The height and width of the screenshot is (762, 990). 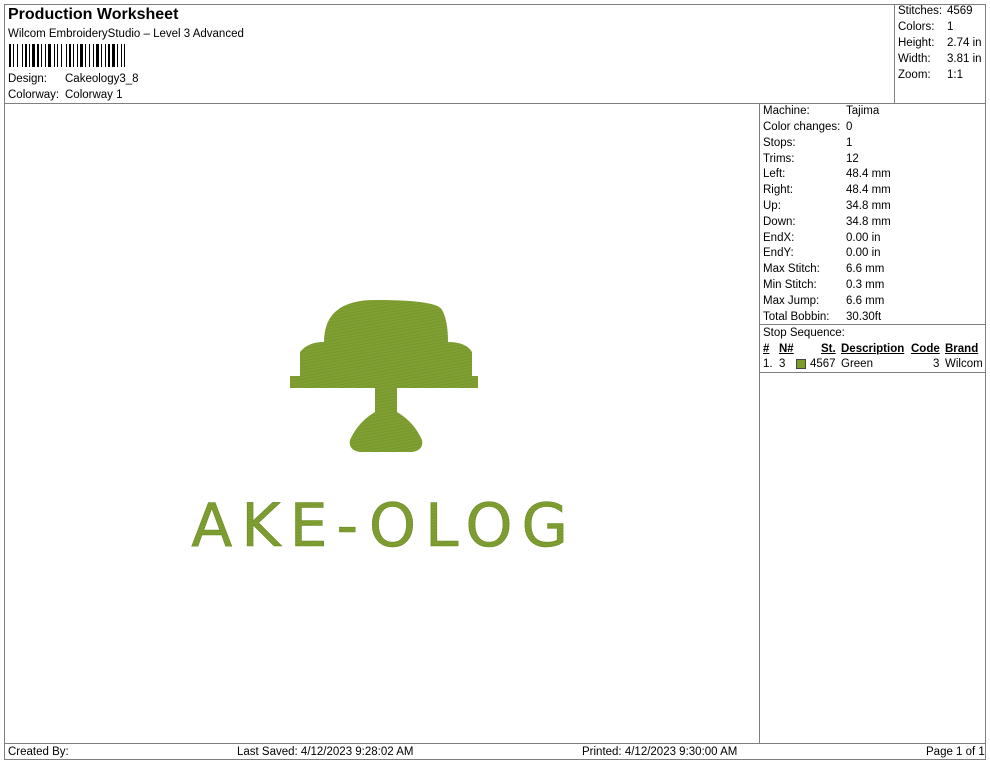 What do you see at coordinates (863, 111) in the screenshot?
I see `machine-value: Tajima` at bounding box center [863, 111].